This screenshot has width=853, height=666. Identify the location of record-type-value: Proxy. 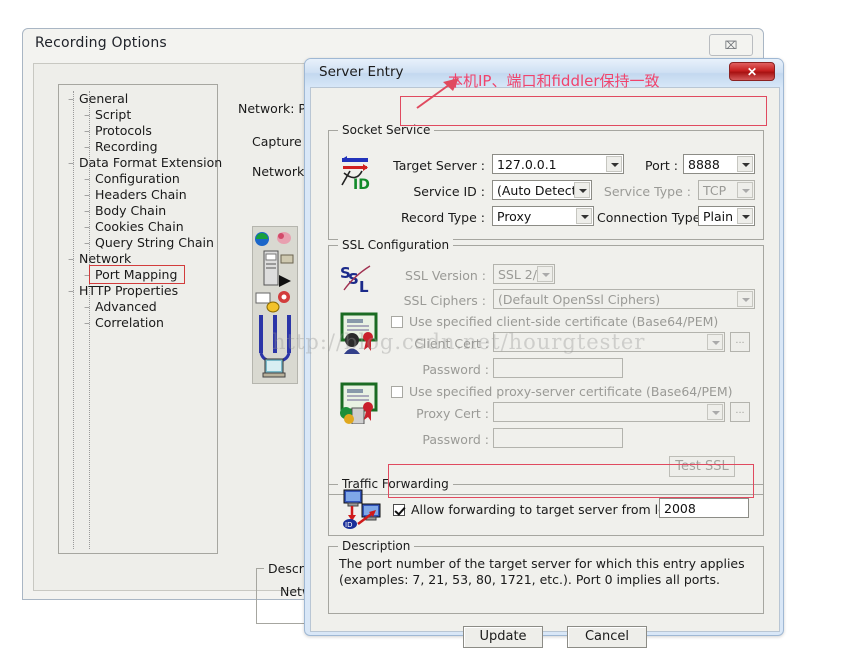
(514, 216).